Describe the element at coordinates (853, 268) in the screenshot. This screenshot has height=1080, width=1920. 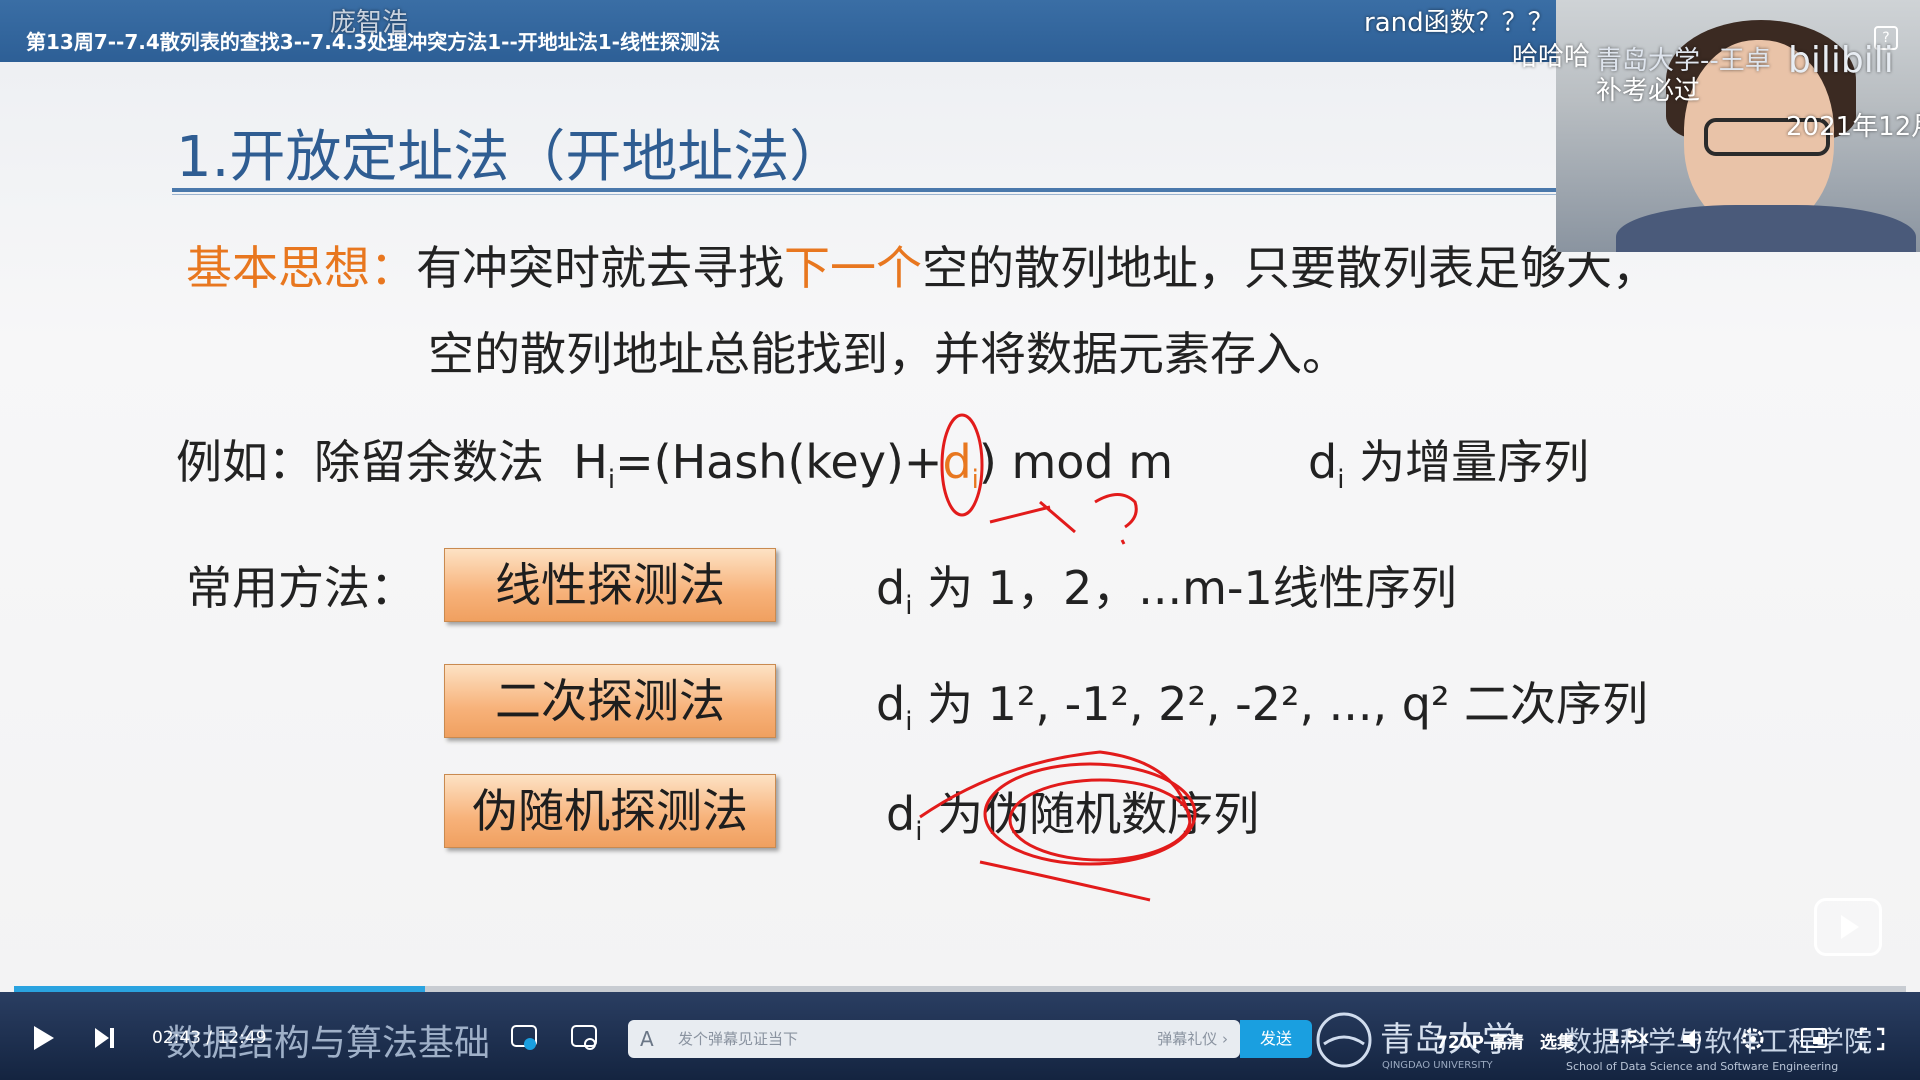
I see `basic-idea-highlight: 下一个` at that location.